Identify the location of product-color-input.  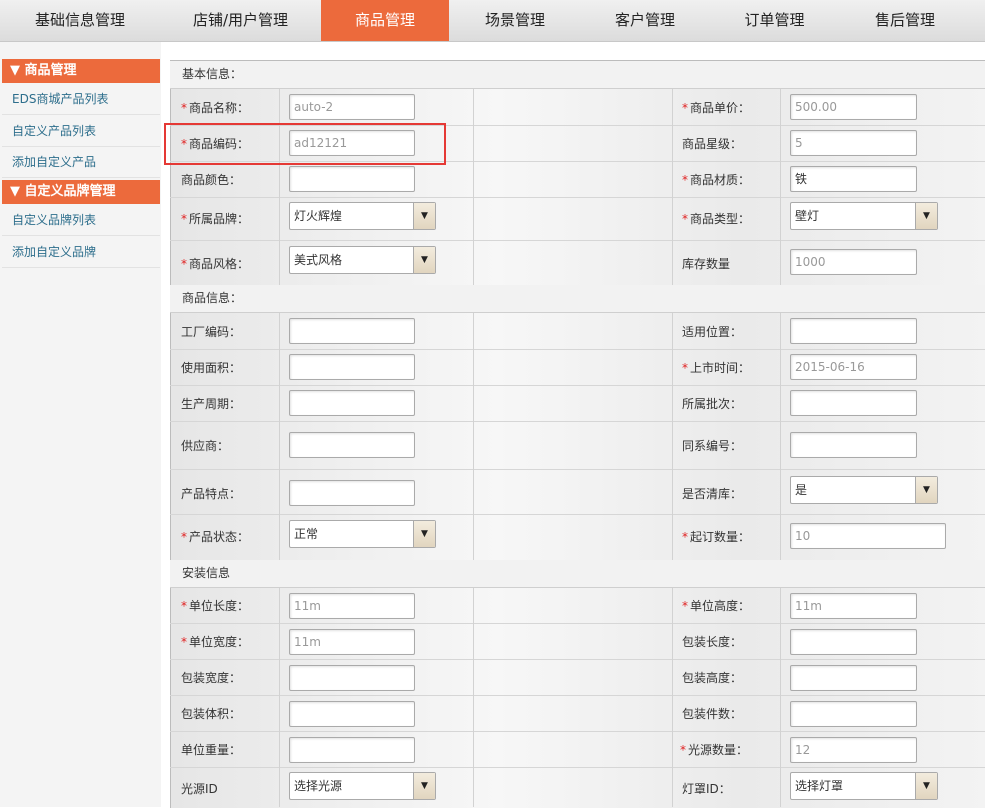
(352, 179).